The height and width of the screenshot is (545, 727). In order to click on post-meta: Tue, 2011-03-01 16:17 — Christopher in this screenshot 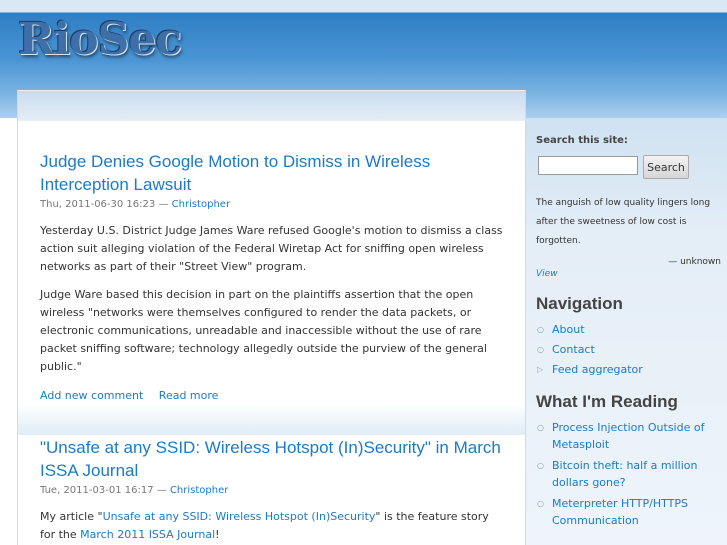, I will do `click(271, 491)`.